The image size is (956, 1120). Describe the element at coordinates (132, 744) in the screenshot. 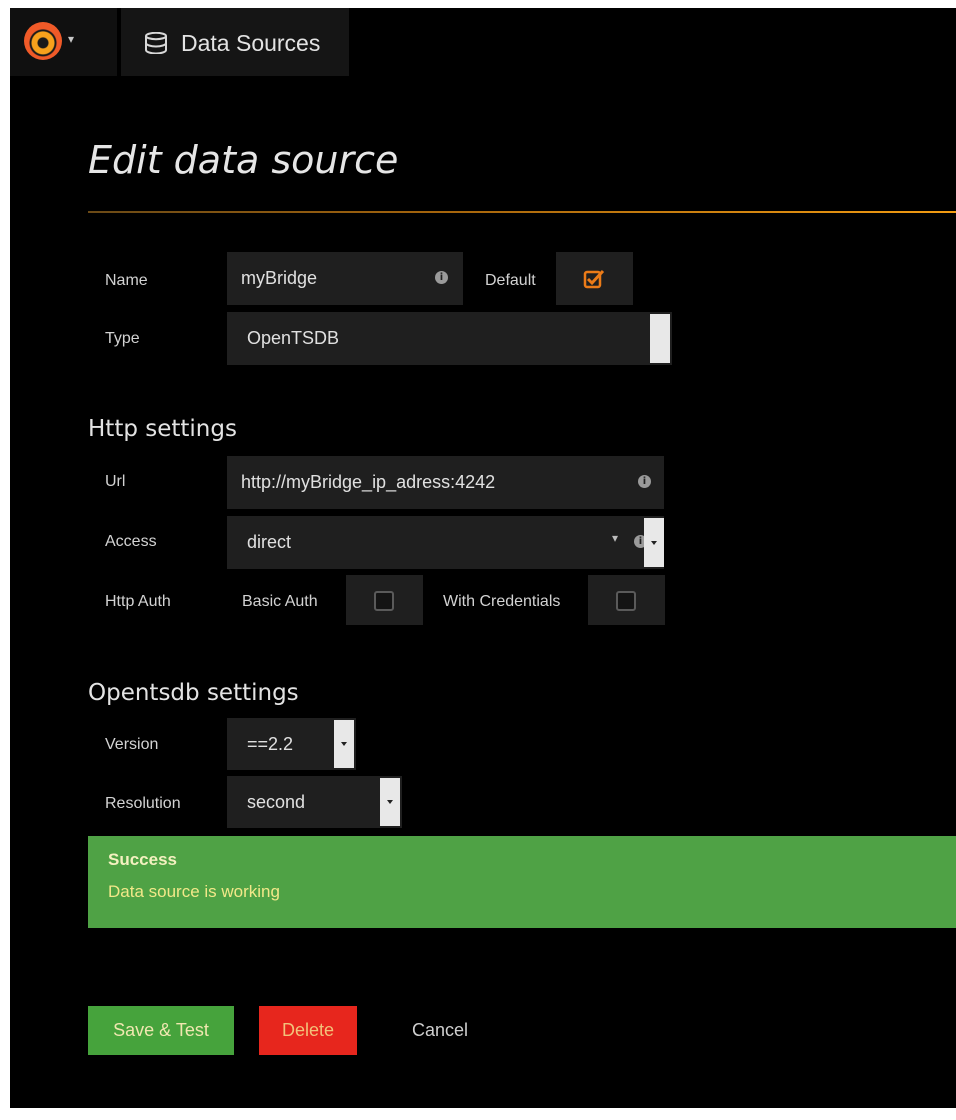

I see `version-label: Version` at that location.